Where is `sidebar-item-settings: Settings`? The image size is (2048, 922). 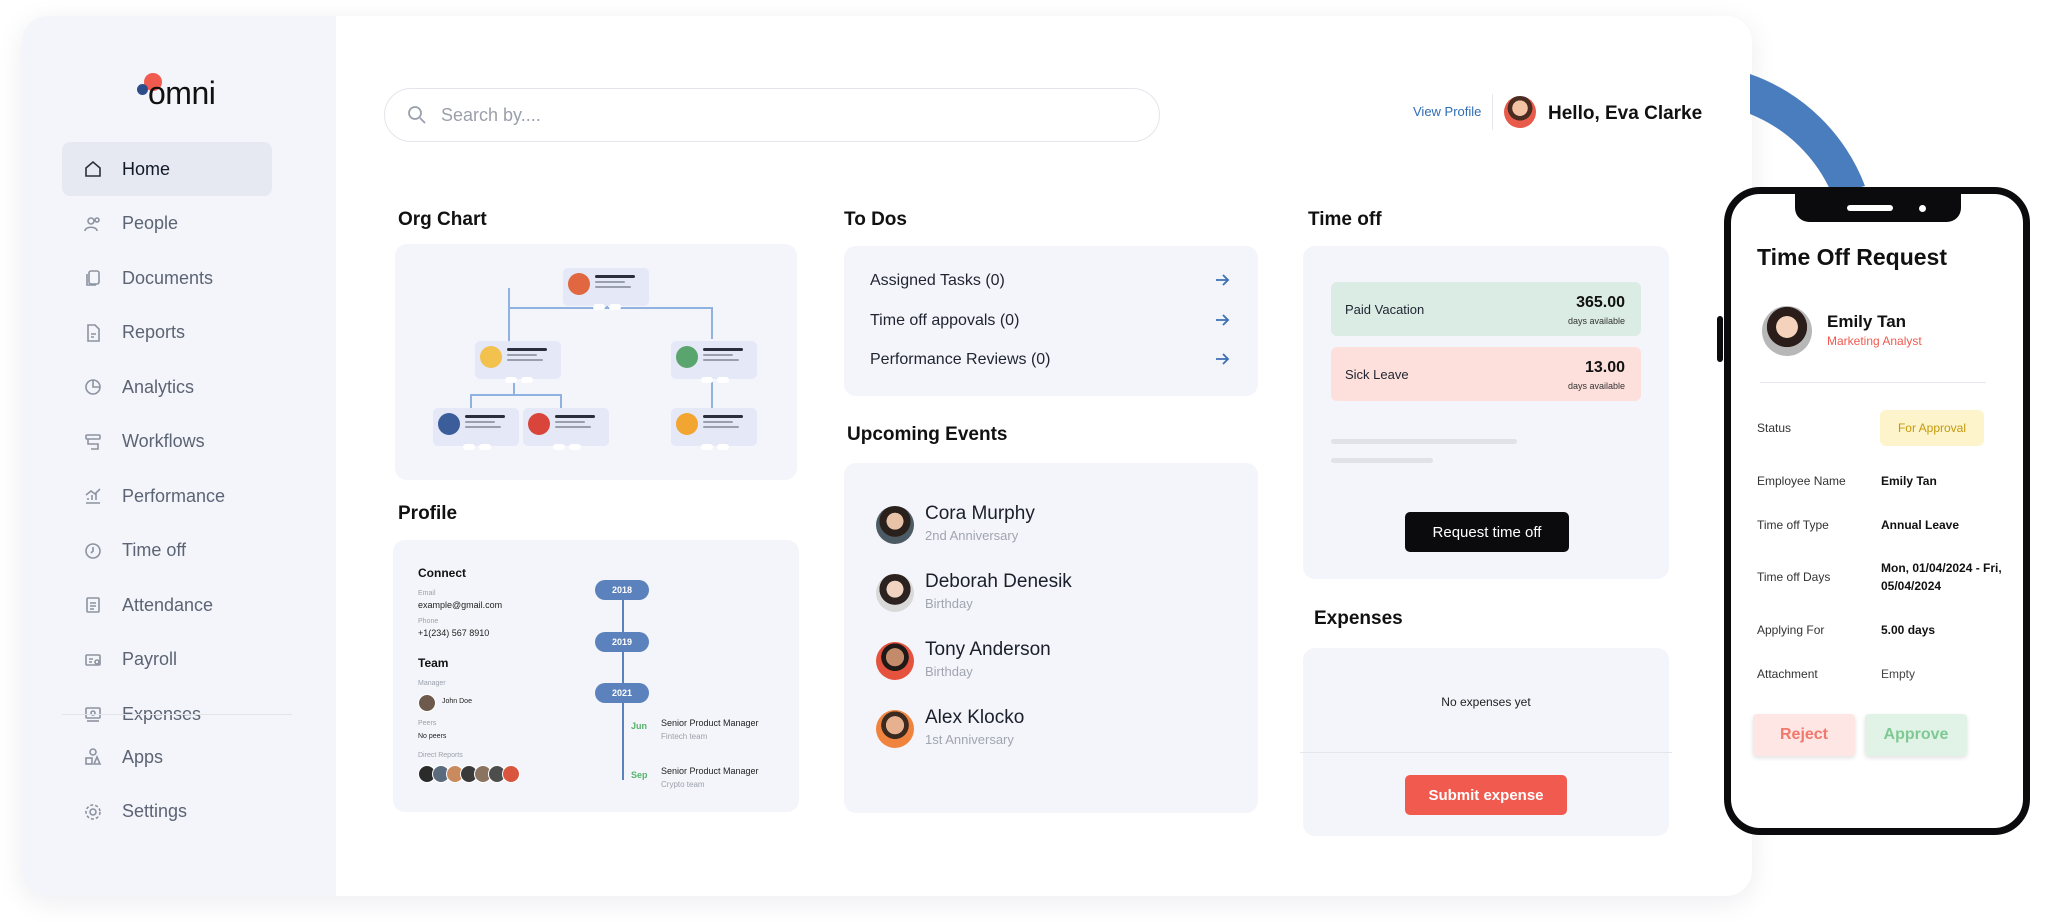
sidebar-item-settings: Settings is located at coordinates (167, 812).